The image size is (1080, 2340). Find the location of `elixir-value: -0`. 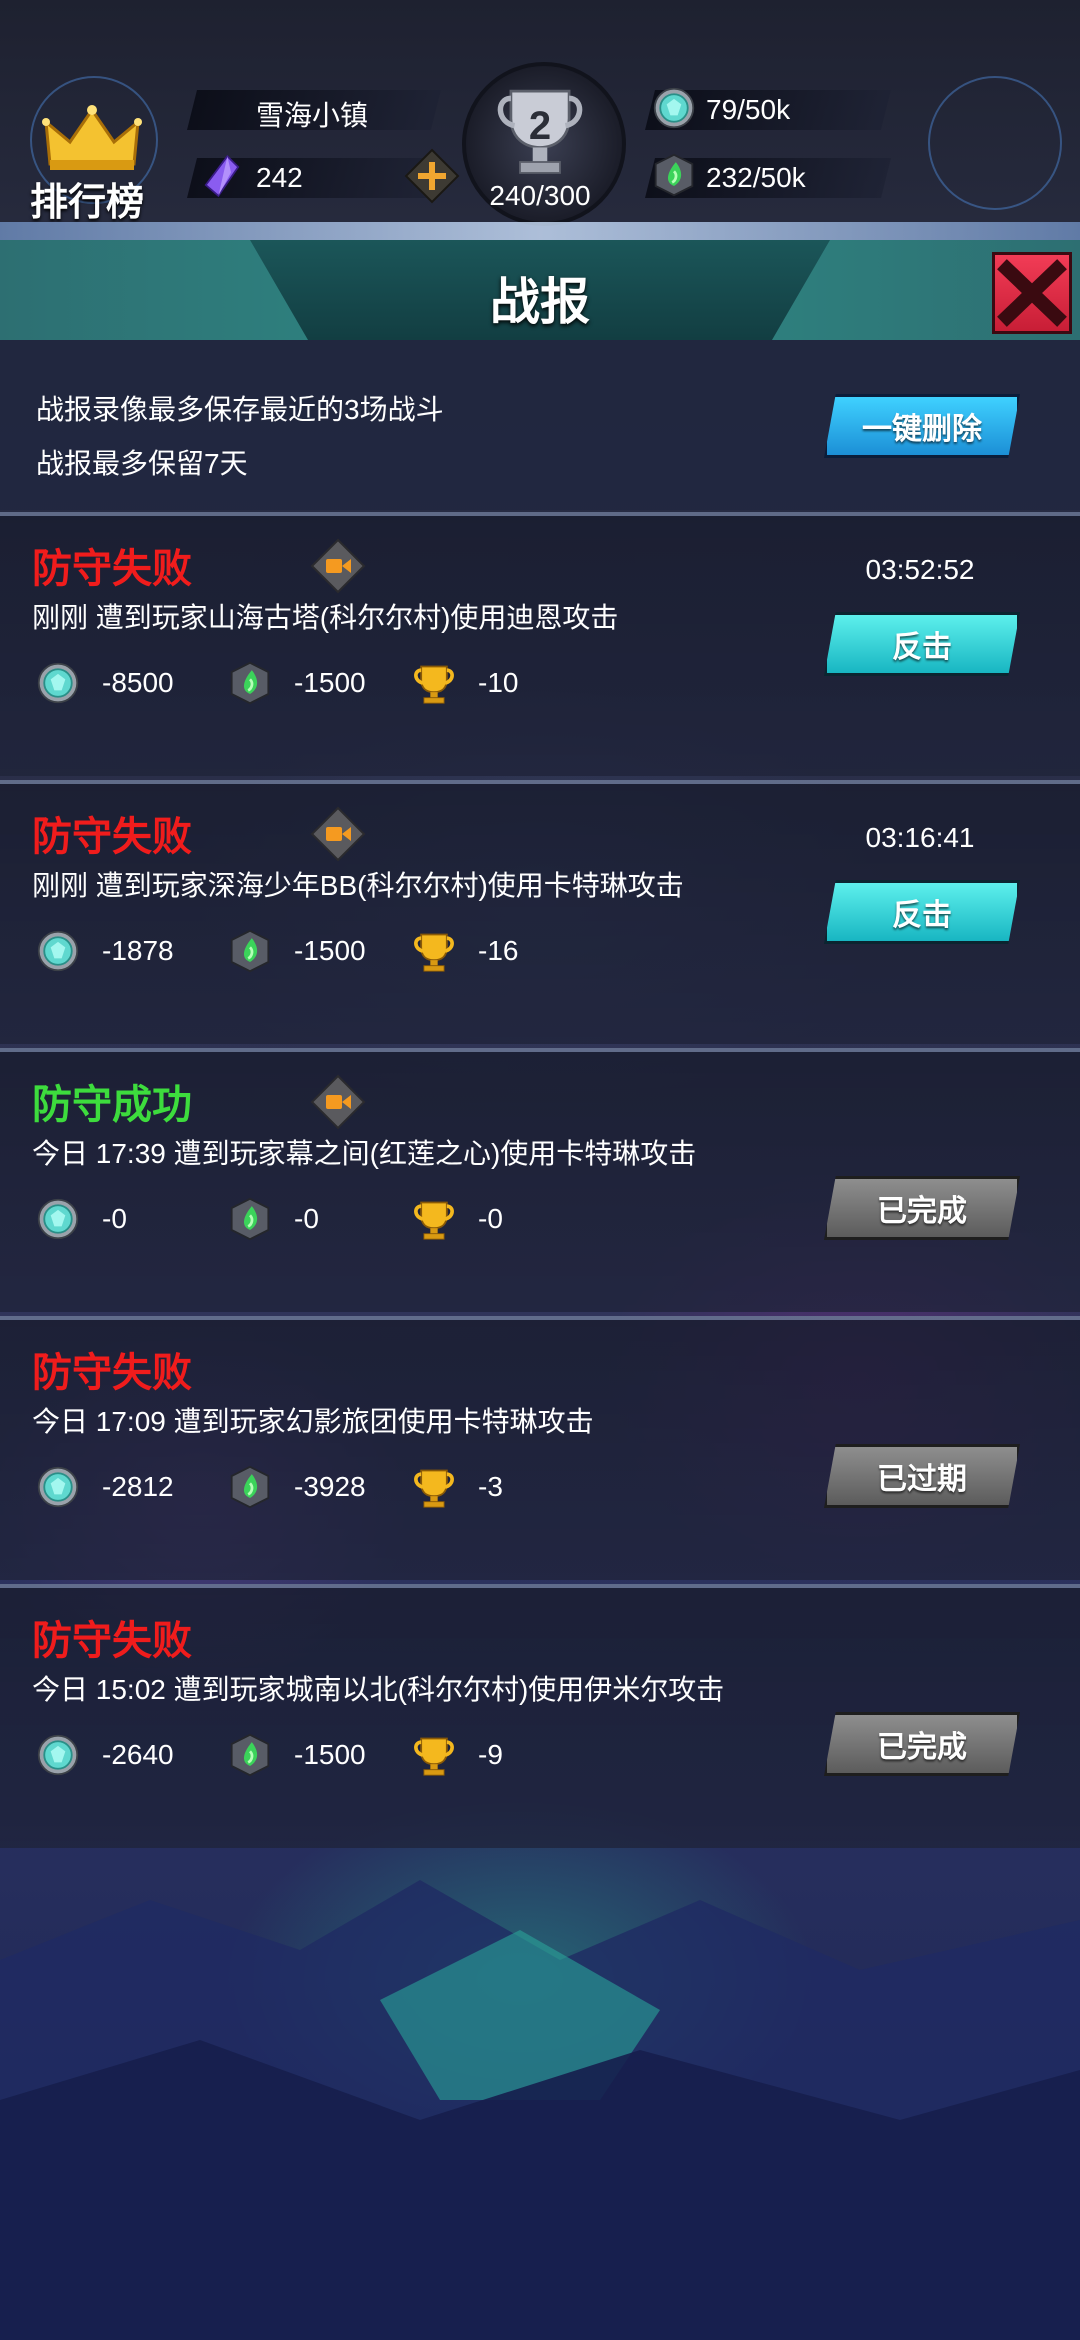

elixir-value: -0 is located at coordinates (306, 1218).